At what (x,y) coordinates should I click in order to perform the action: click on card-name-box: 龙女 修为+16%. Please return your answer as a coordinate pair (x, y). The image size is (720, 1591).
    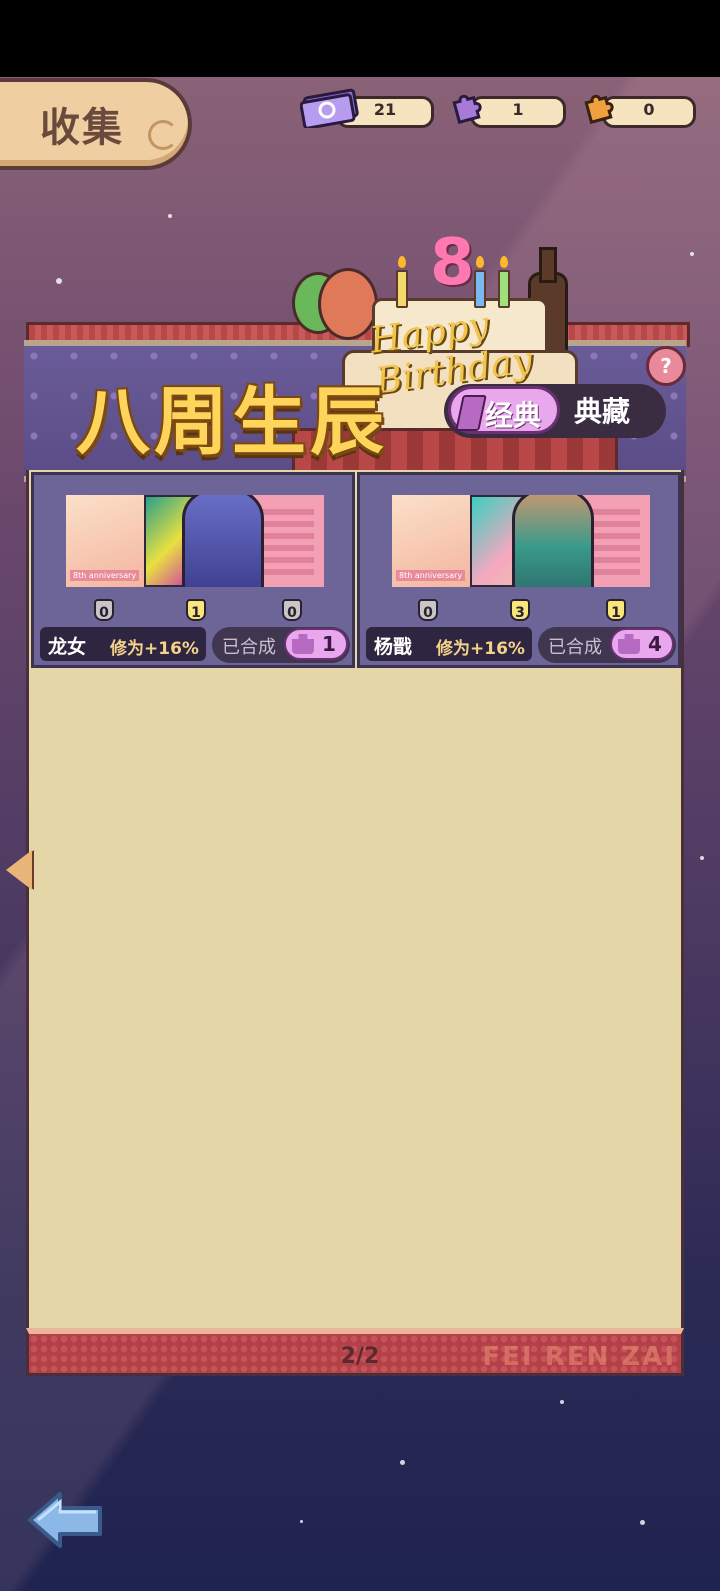
    Looking at the image, I should click on (123, 644).